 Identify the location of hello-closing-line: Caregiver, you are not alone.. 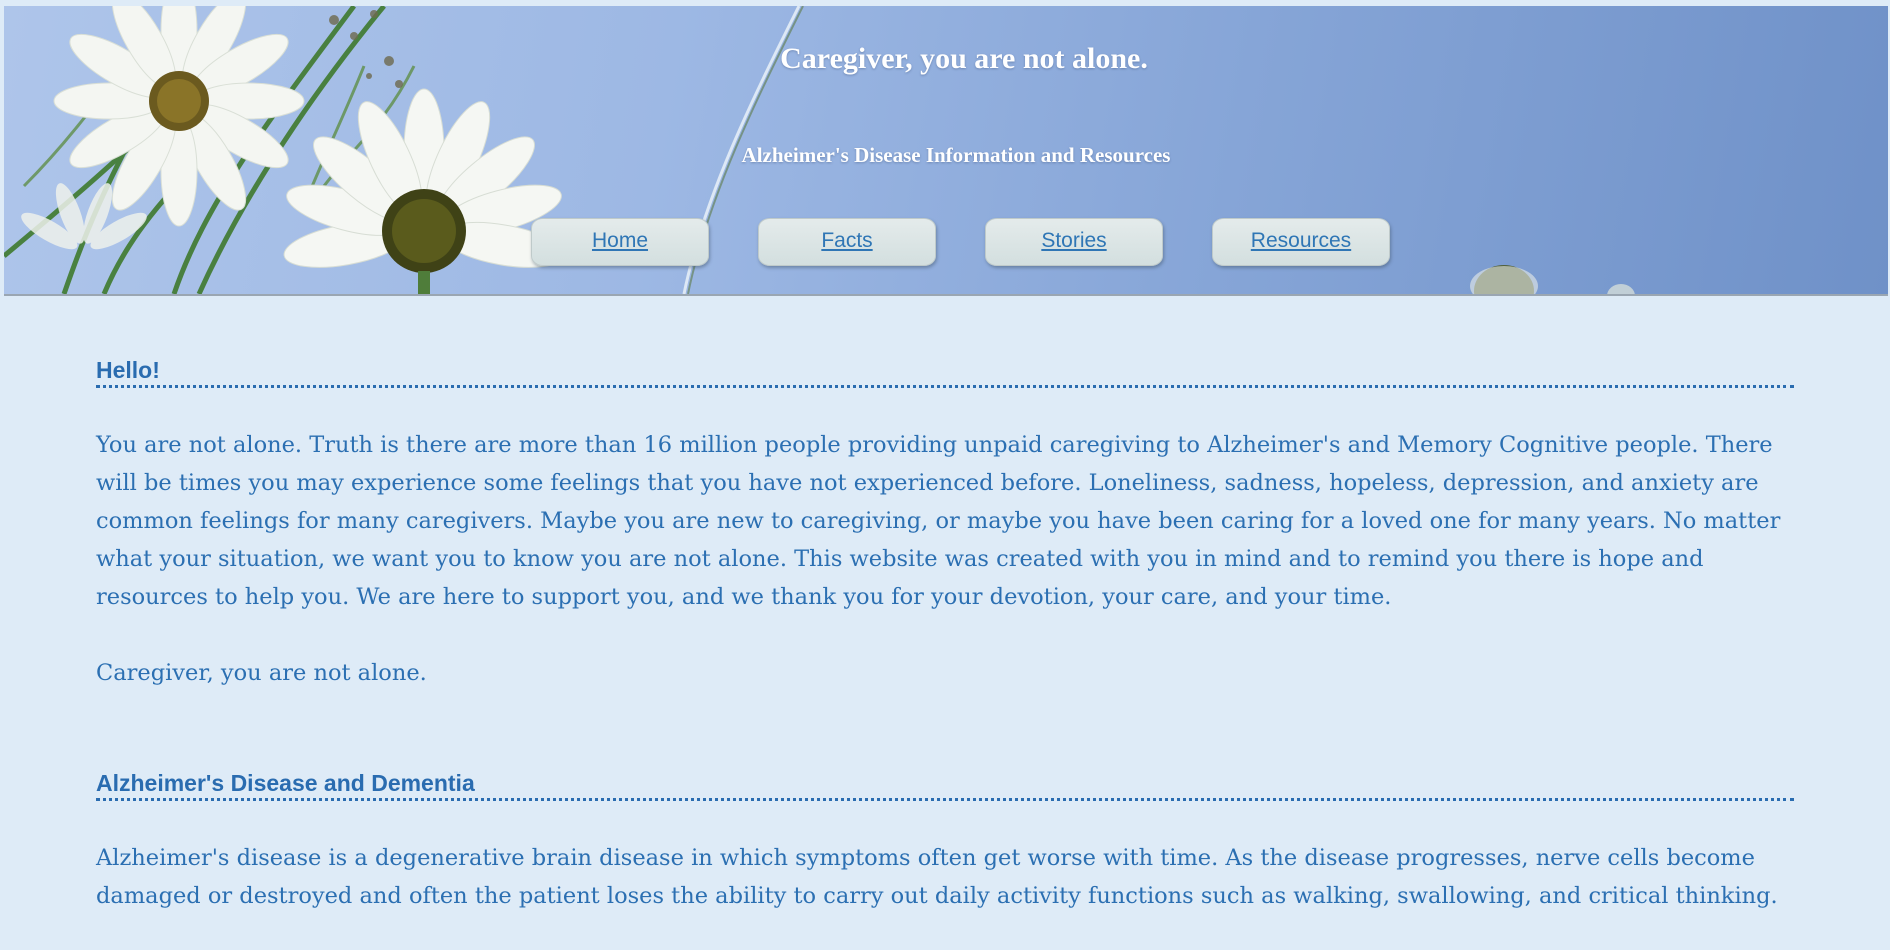
(261, 673).